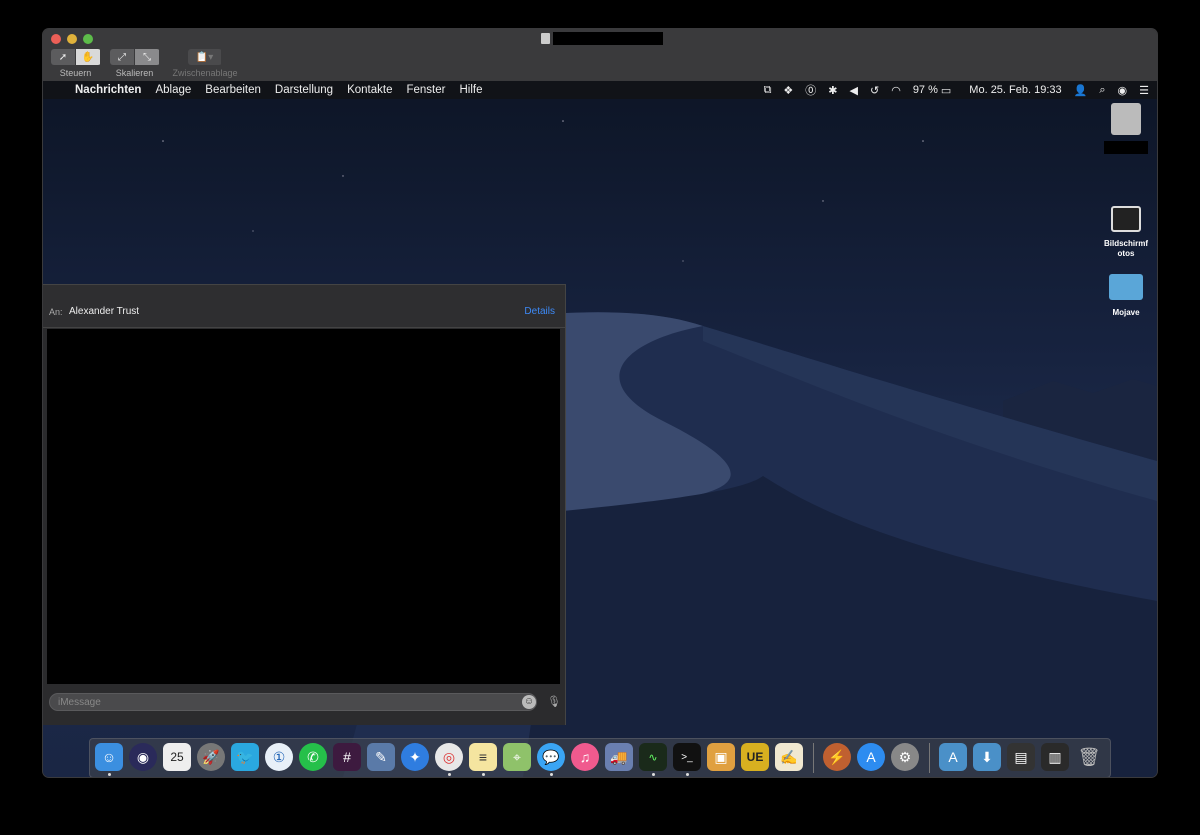 The width and height of the screenshot is (1200, 835). I want to click on calendar-icon: 25, so click(177, 757).